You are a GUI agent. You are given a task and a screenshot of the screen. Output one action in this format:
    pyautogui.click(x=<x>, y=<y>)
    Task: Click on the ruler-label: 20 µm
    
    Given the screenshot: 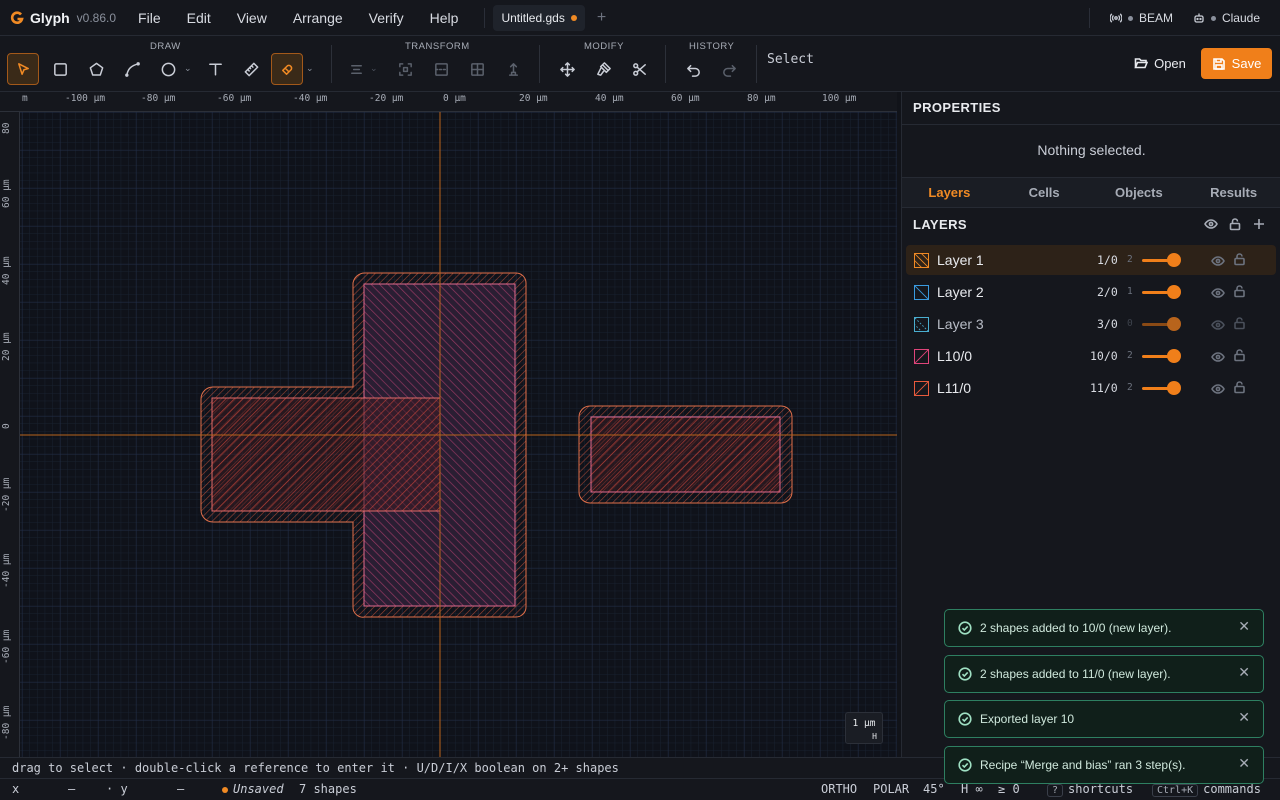 What is the action you would take?
    pyautogui.click(x=6, y=346)
    